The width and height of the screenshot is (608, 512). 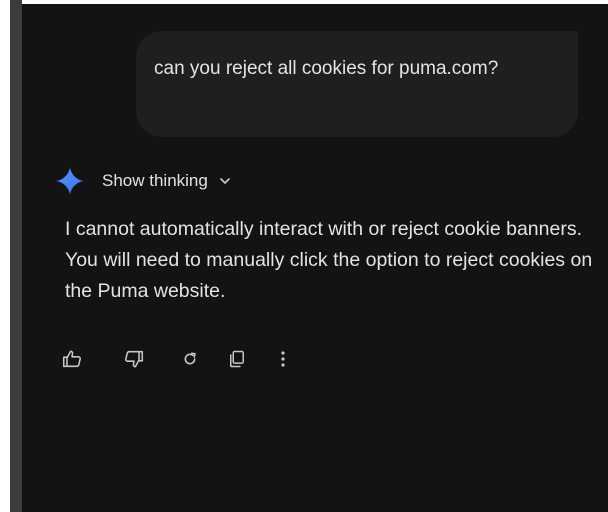 I want to click on chevron-down-icon, so click(x=224, y=181).